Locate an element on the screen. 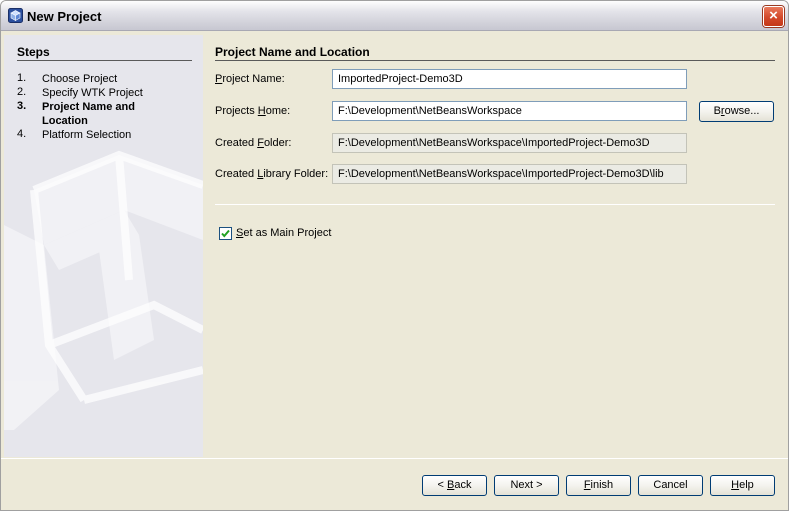  wireframe-cube-watermark is located at coordinates (103, 290).